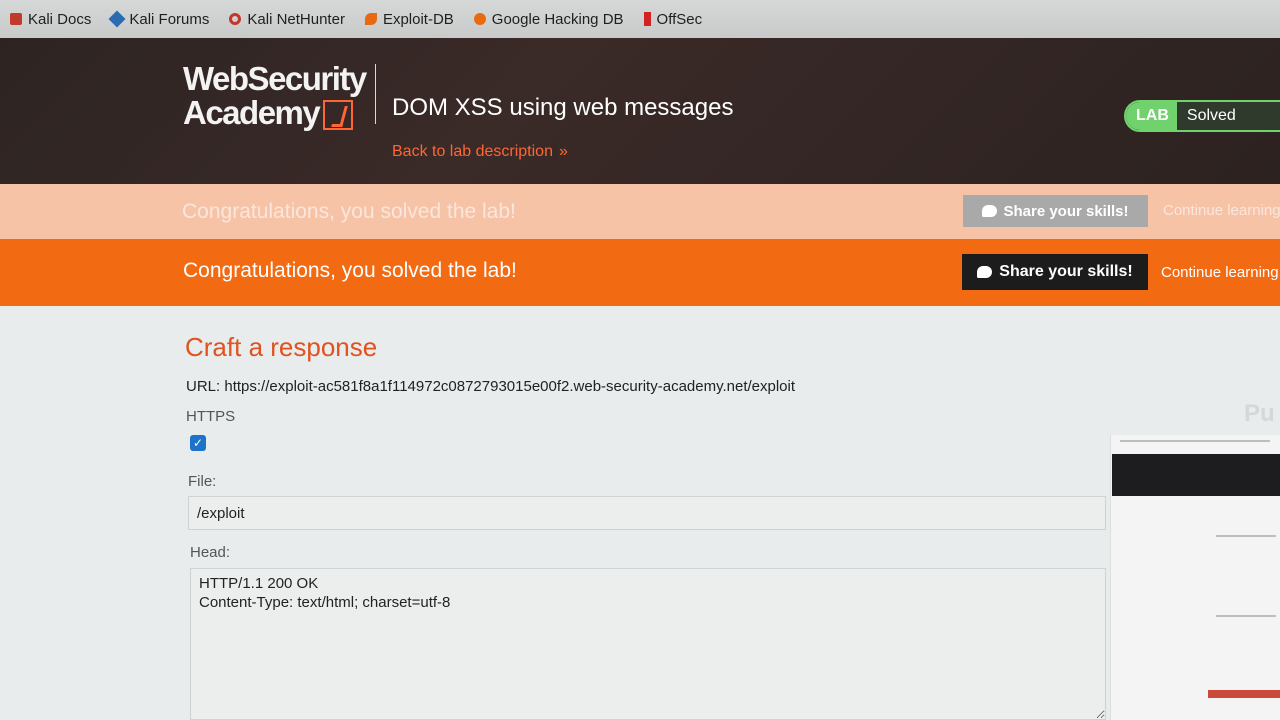 This screenshot has height=720, width=1280. I want to click on ghdb-icon, so click(479, 19).